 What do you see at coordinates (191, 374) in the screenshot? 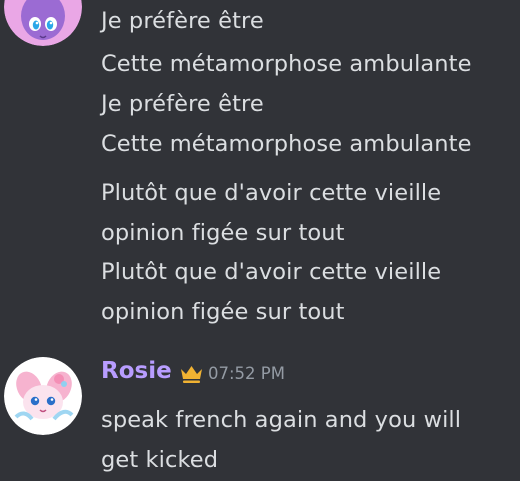
I see `crown-icon` at bounding box center [191, 374].